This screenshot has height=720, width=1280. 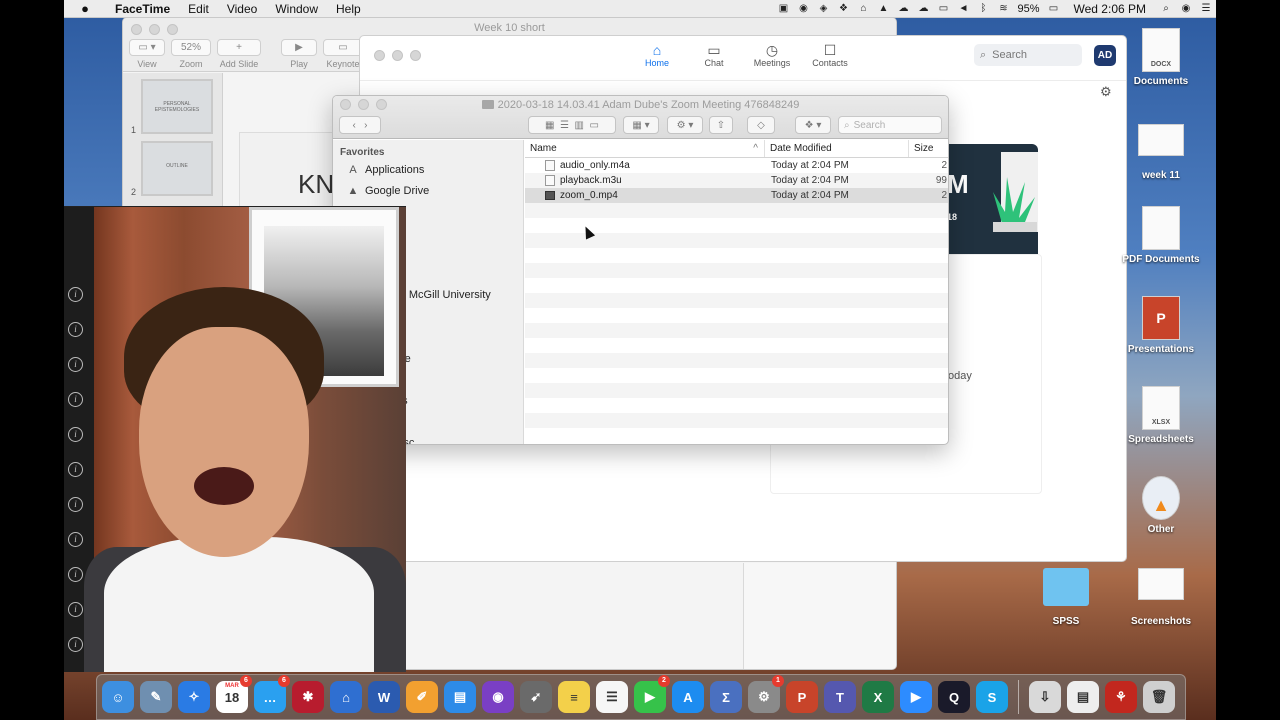 I want to click on zoom-tab-meetings: ◷ Meetings, so click(x=772, y=55).